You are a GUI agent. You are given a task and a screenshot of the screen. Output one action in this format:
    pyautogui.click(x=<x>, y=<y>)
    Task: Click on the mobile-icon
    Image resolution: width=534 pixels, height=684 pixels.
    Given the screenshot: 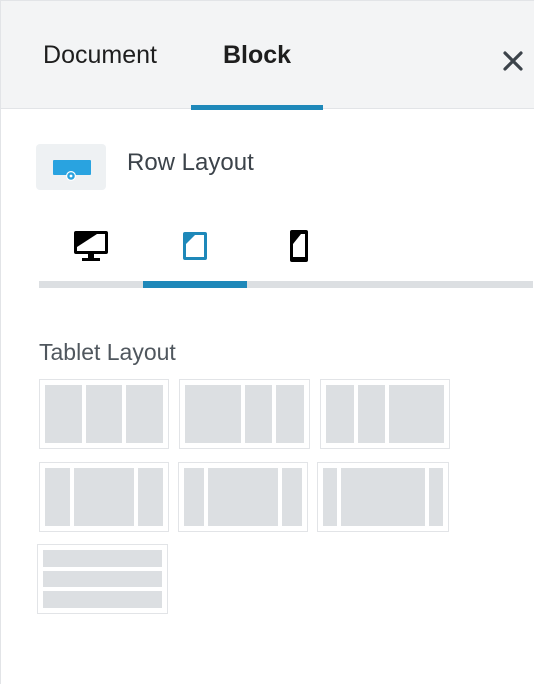 What is the action you would take?
    pyautogui.click(x=299, y=246)
    